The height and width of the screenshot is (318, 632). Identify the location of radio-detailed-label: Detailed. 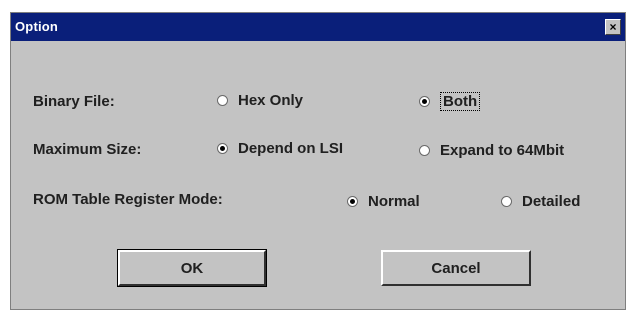
(551, 201).